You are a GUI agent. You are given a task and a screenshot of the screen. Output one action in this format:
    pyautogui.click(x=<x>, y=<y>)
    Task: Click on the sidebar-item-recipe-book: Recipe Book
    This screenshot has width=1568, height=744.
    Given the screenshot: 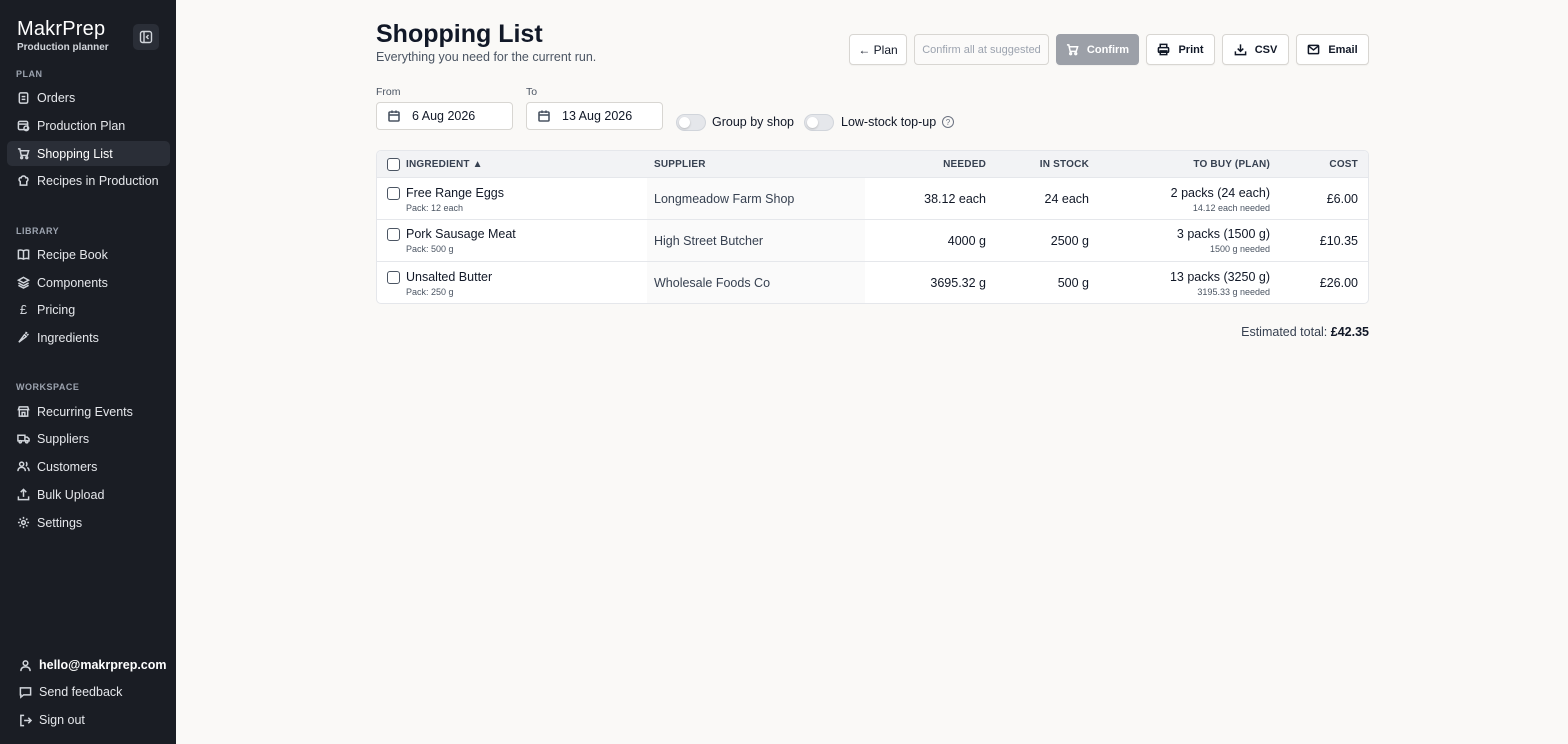 What is the action you would take?
    pyautogui.click(x=88, y=254)
    